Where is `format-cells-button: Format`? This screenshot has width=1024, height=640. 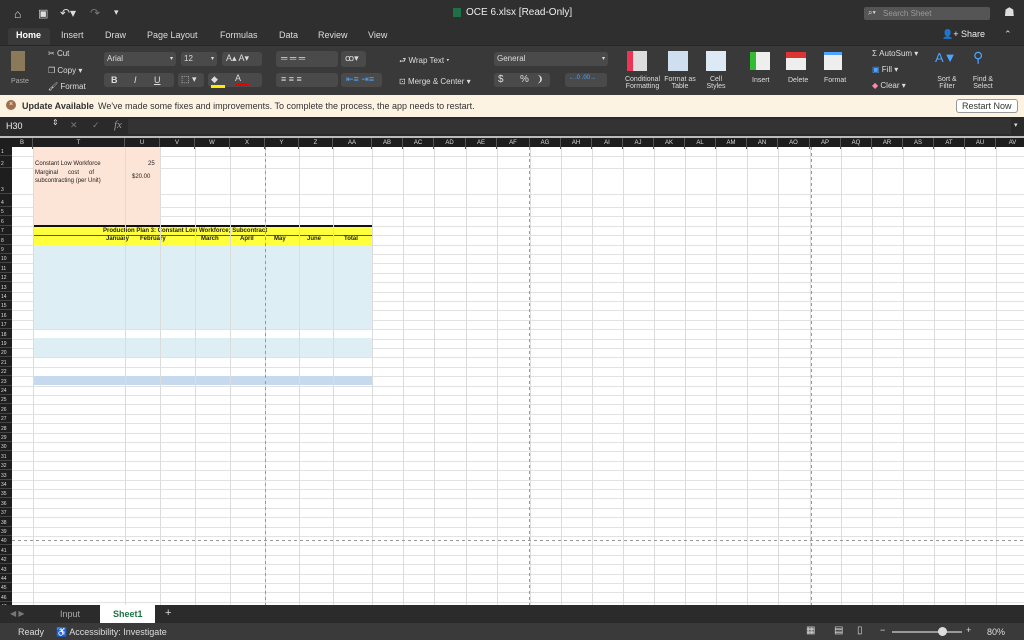 format-cells-button: Format is located at coordinates (835, 80).